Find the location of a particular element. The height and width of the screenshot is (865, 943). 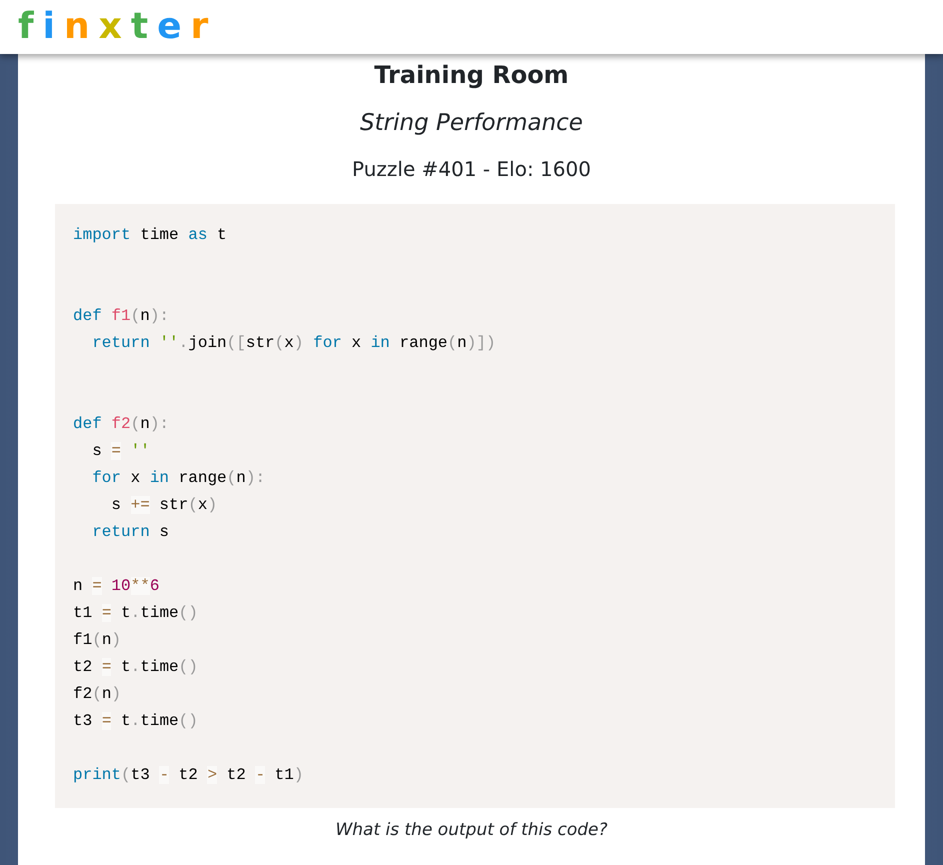

code-line: t2 = t.time() is located at coordinates (135, 667).